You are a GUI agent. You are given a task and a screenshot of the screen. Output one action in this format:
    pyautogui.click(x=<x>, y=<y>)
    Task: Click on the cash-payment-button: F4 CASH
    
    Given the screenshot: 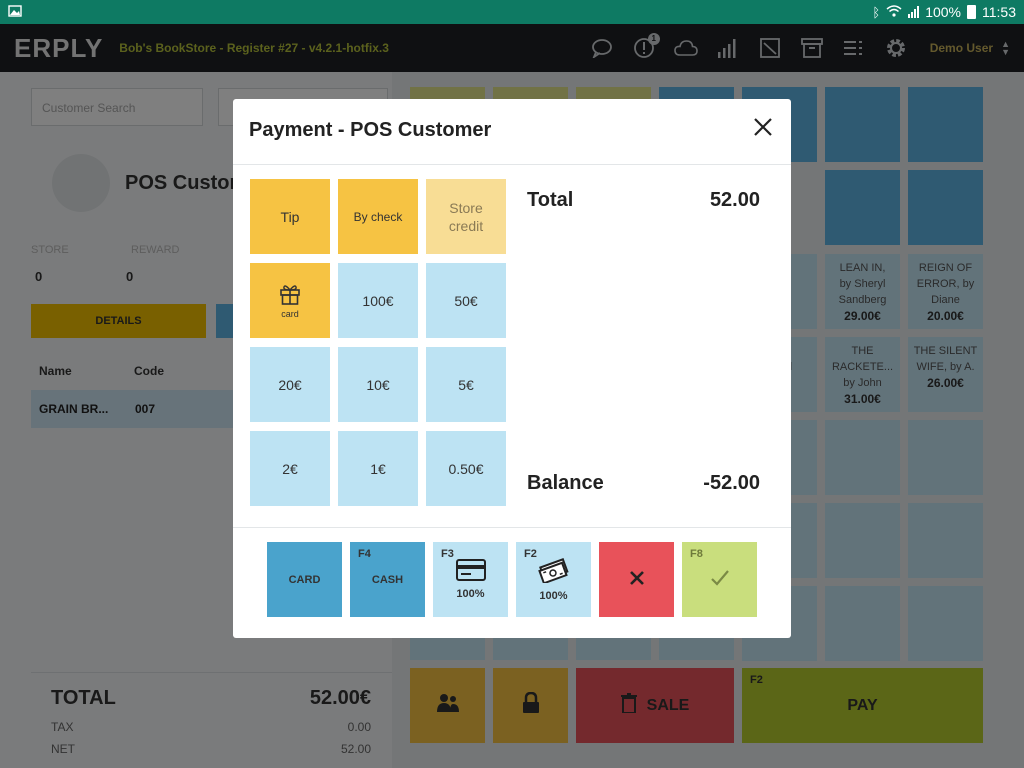 What is the action you would take?
    pyautogui.click(x=387, y=579)
    